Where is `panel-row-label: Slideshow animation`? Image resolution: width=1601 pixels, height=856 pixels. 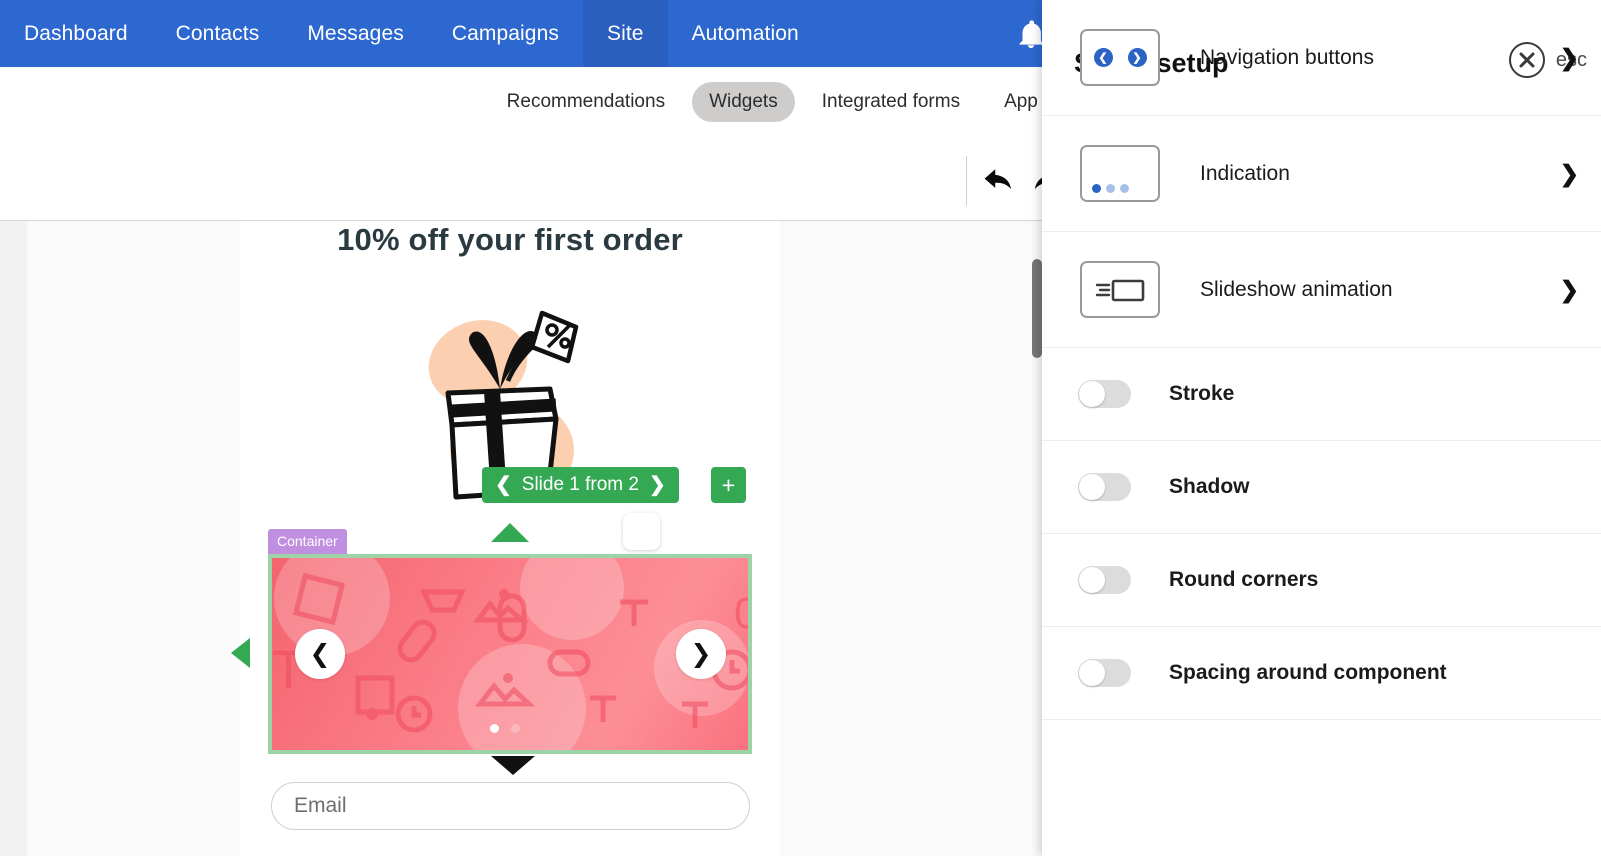 panel-row-label: Slideshow animation is located at coordinates (1296, 289).